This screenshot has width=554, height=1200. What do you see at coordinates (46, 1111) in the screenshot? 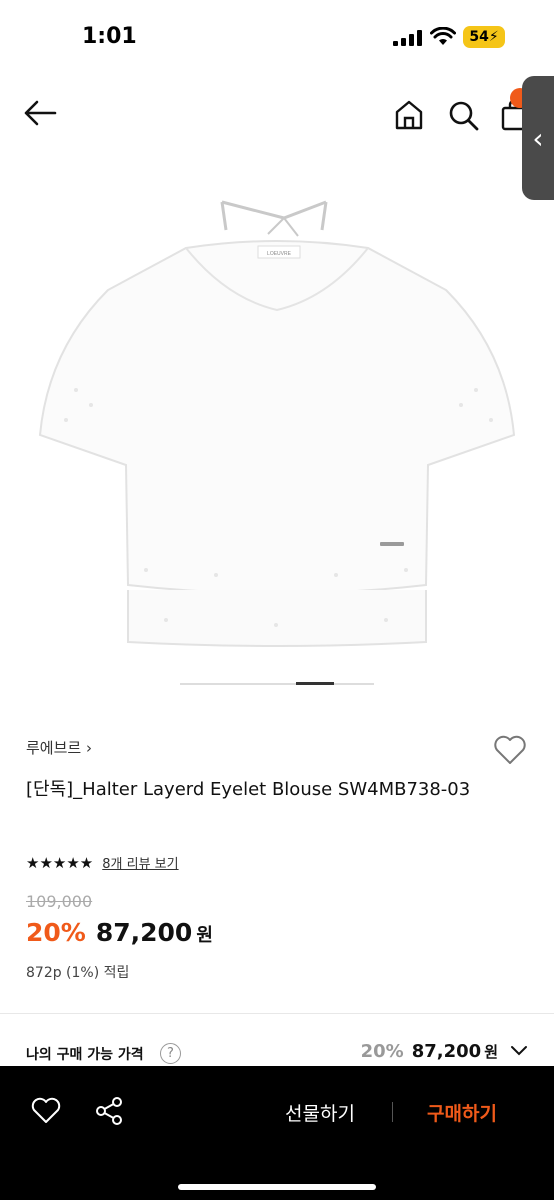
I see `heart-icon` at bounding box center [46, 1111].